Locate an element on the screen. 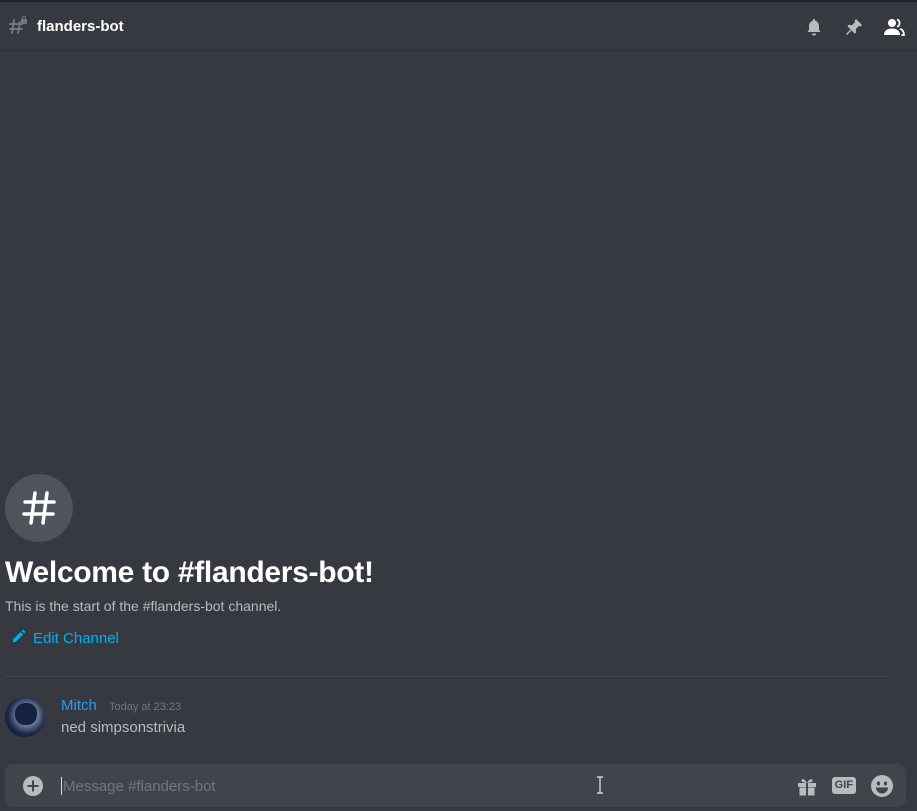 The height and width of the screenshot is (811, 917). message-composer: GIF is located at coordinates (455, 785).